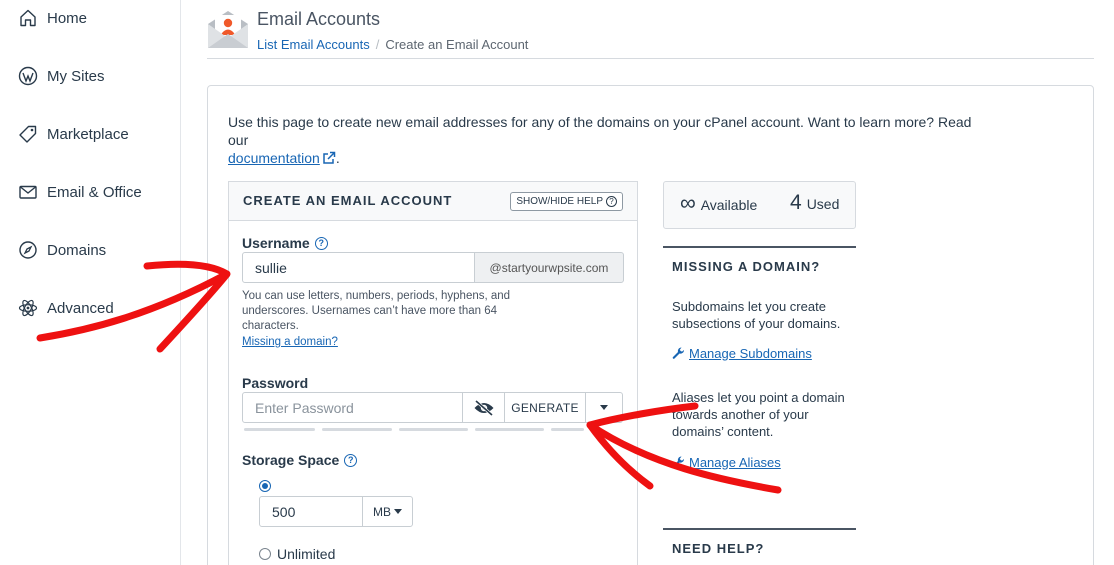  What do you see at coordinates (348, 200) in the screenshot?
I see `form-title: CREATE AN EMAIL ACCOUNT` at bounding box center [348, 200].